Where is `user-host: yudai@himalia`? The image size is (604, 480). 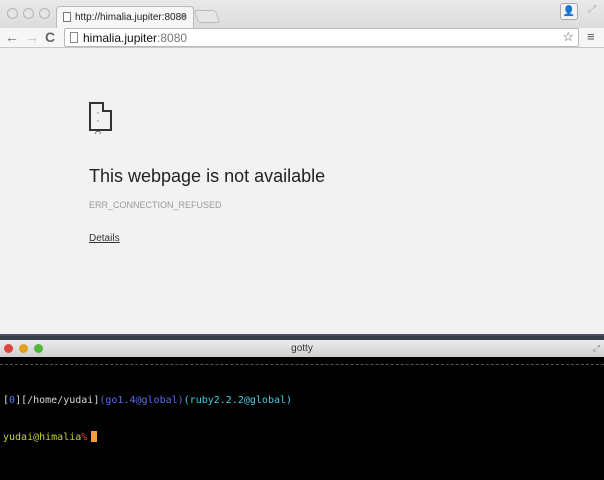 user-host: yudai@himalia is located at coordinates (42, 437).